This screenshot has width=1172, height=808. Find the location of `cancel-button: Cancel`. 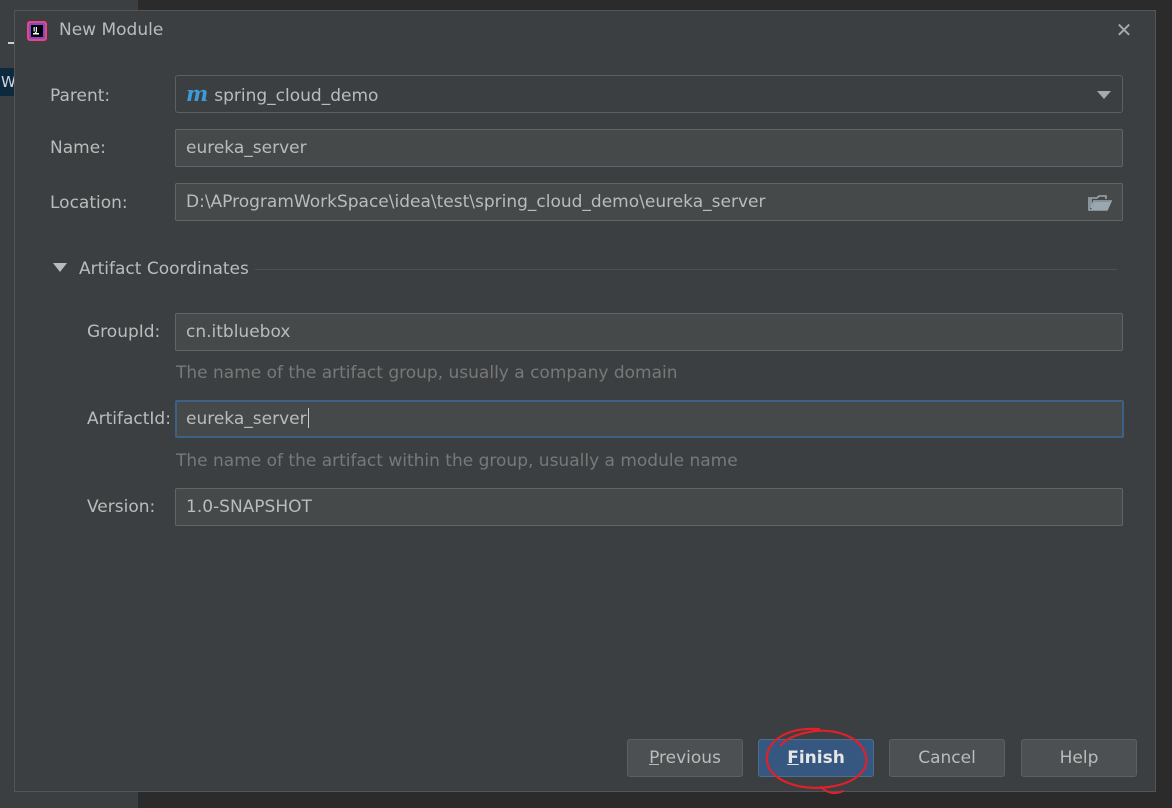

cancel-button: Cancel is located at coordinates (947, 758).